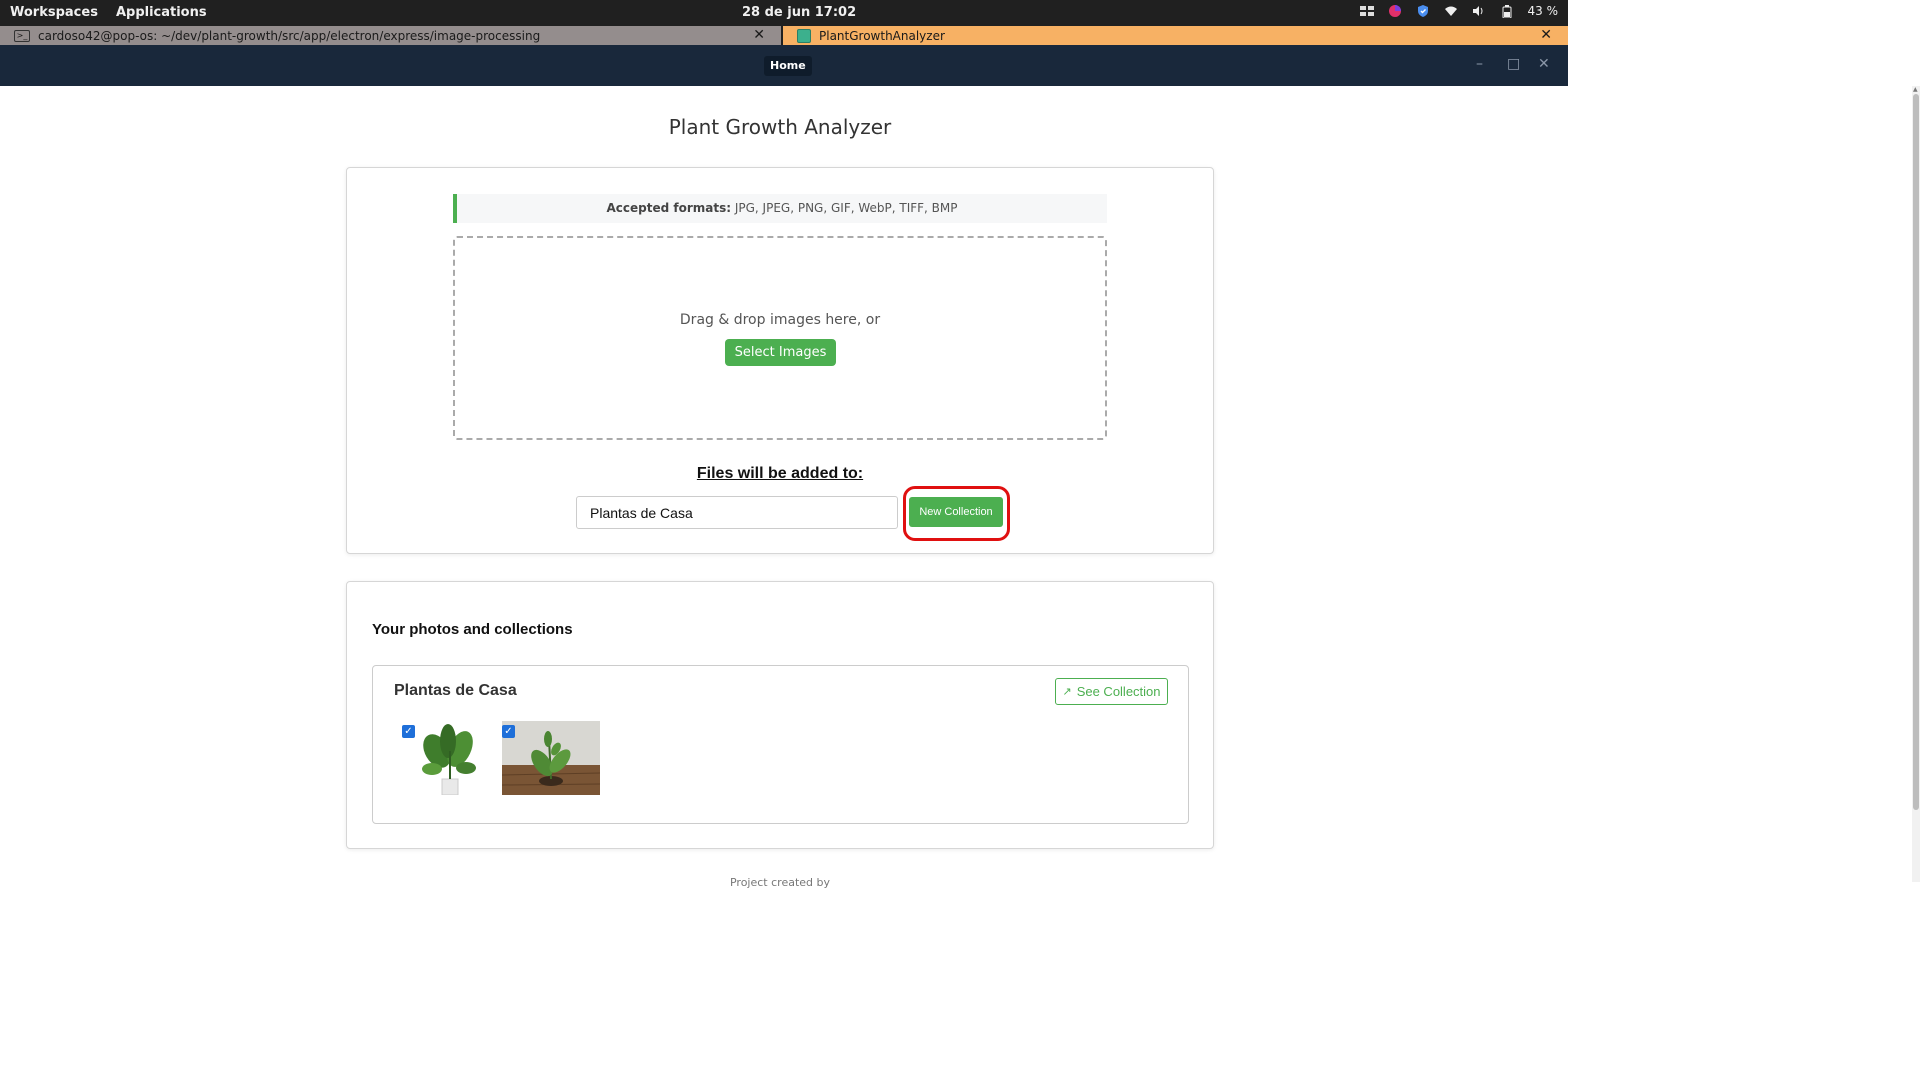 The height and width of the screenshot is (1080, 1920). What do you see at coordinates (472, 629) in the screenshot?
I see `photos-section-title: Your photos and collections` at bounding box center [472, 629].